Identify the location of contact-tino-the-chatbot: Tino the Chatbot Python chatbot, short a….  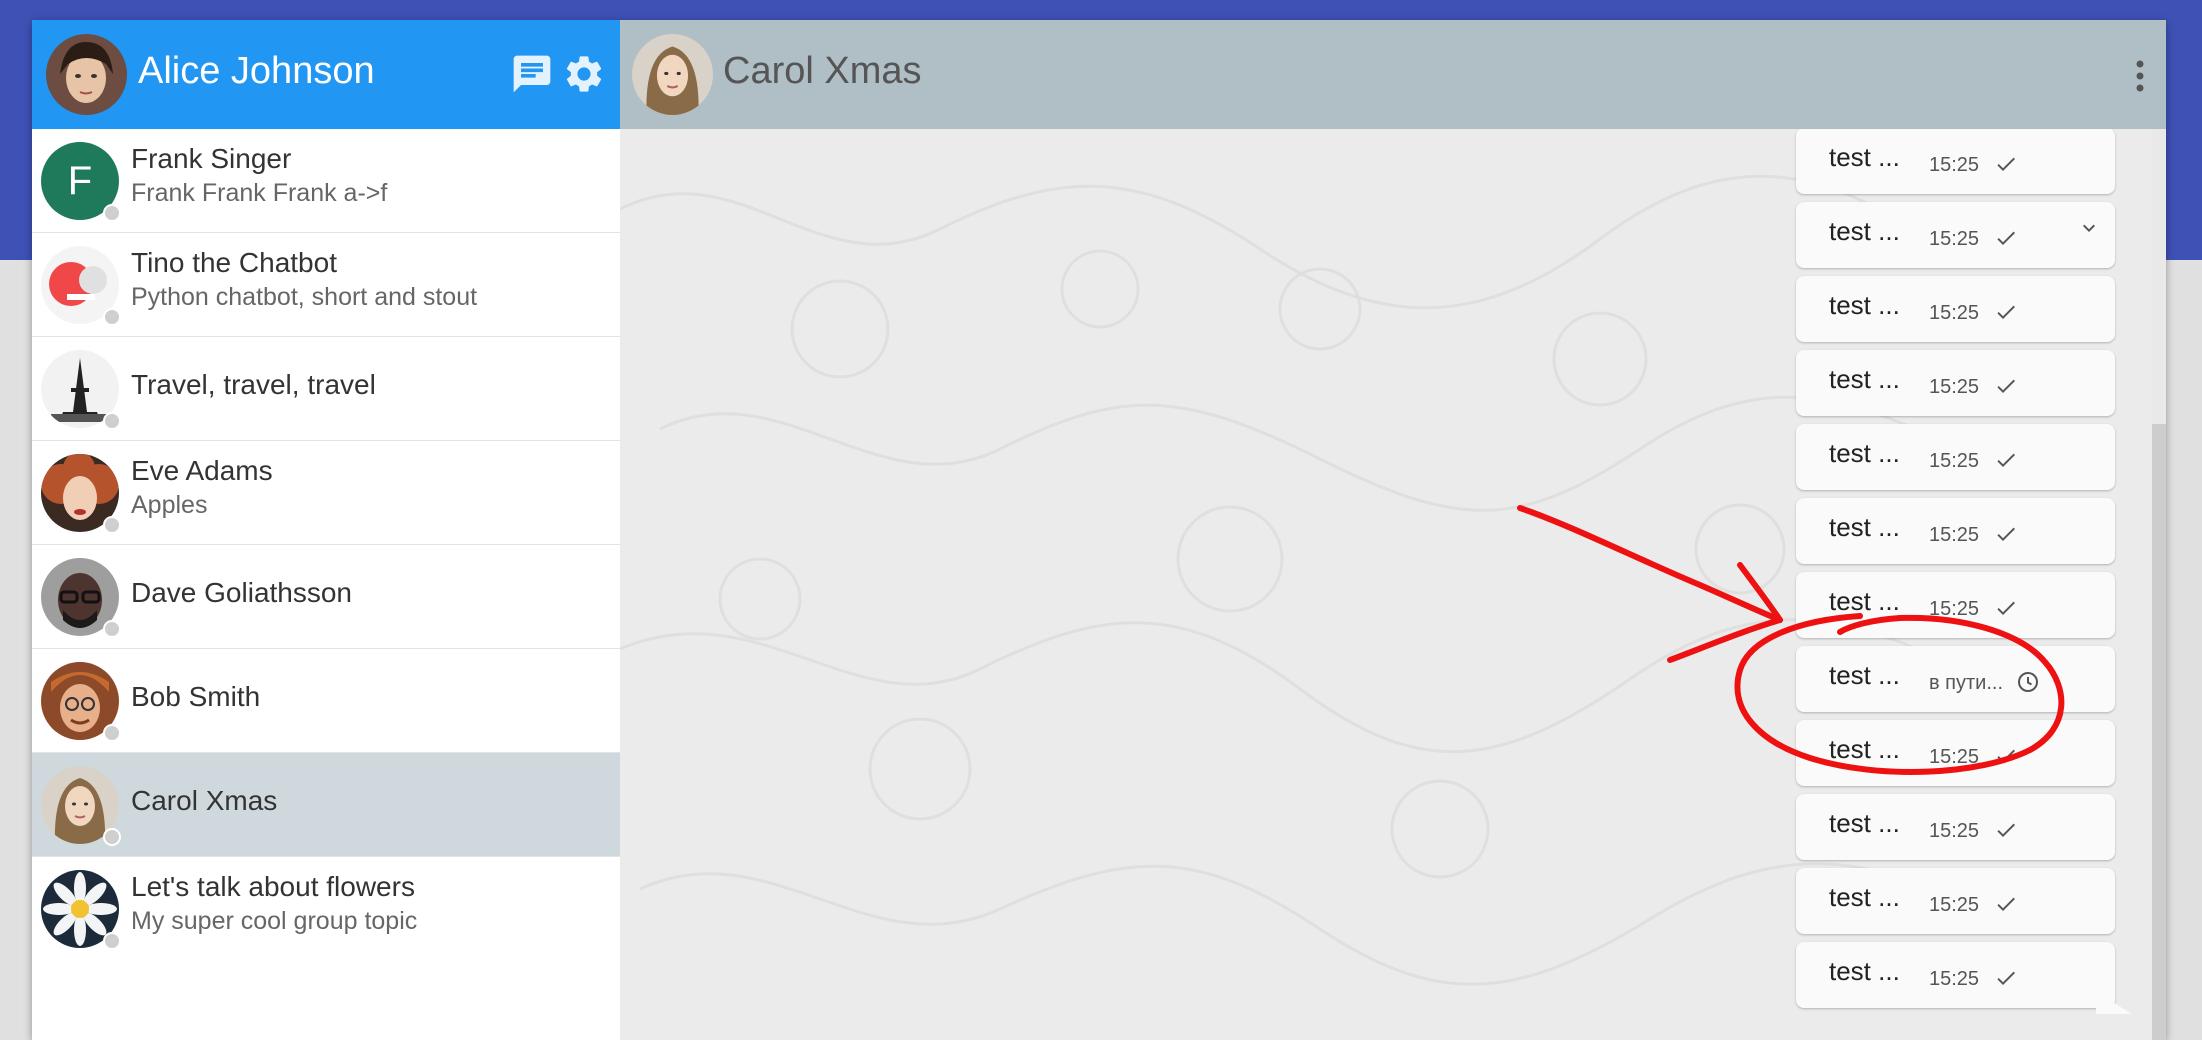
(326, 285).